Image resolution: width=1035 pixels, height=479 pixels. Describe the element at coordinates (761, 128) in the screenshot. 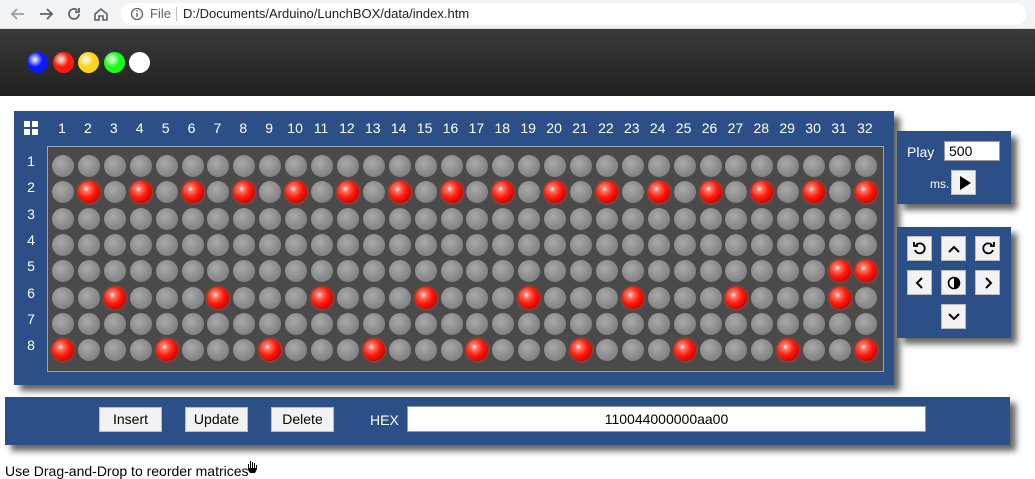

I see `column-label: 28` at that location.